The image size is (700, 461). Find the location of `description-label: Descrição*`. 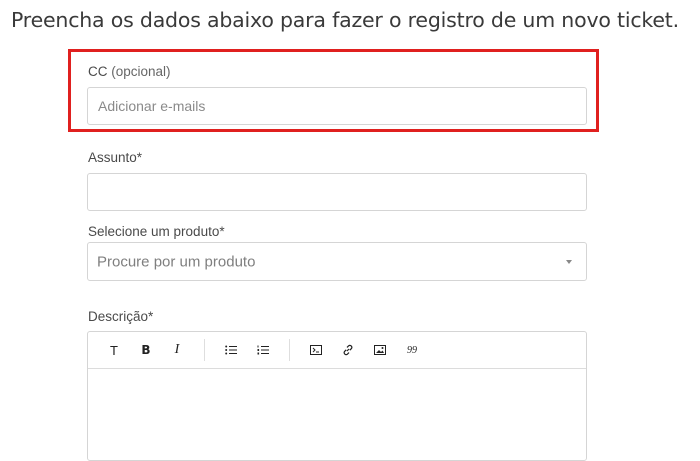

description-label: Descrição* is located at coordinates (121, 316).